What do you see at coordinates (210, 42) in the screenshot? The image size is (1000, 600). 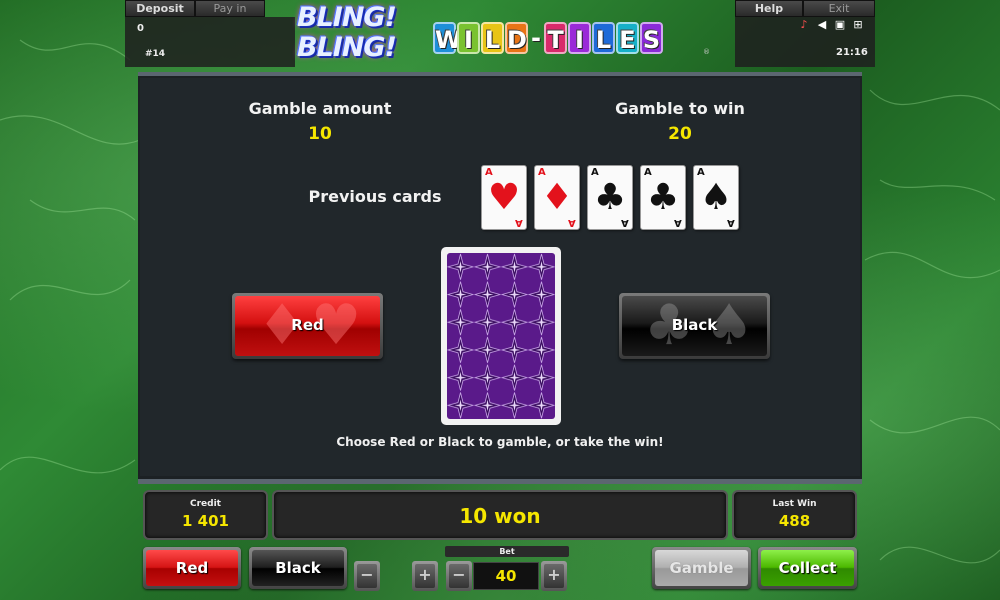 I see `top-left-panel` at bounding box center [210, 42].